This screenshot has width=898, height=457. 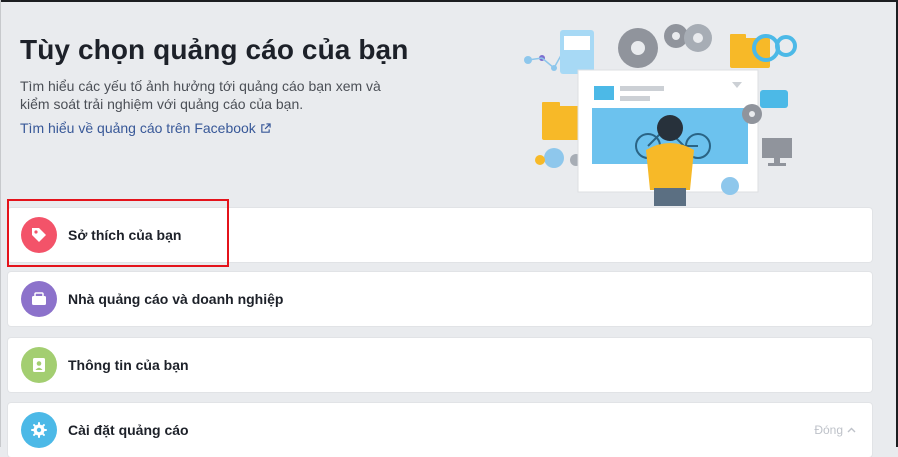 What do you see at coordinates (449, 1) in the screenshot?
I see `window-top-border` at bounding box center [449, 1].